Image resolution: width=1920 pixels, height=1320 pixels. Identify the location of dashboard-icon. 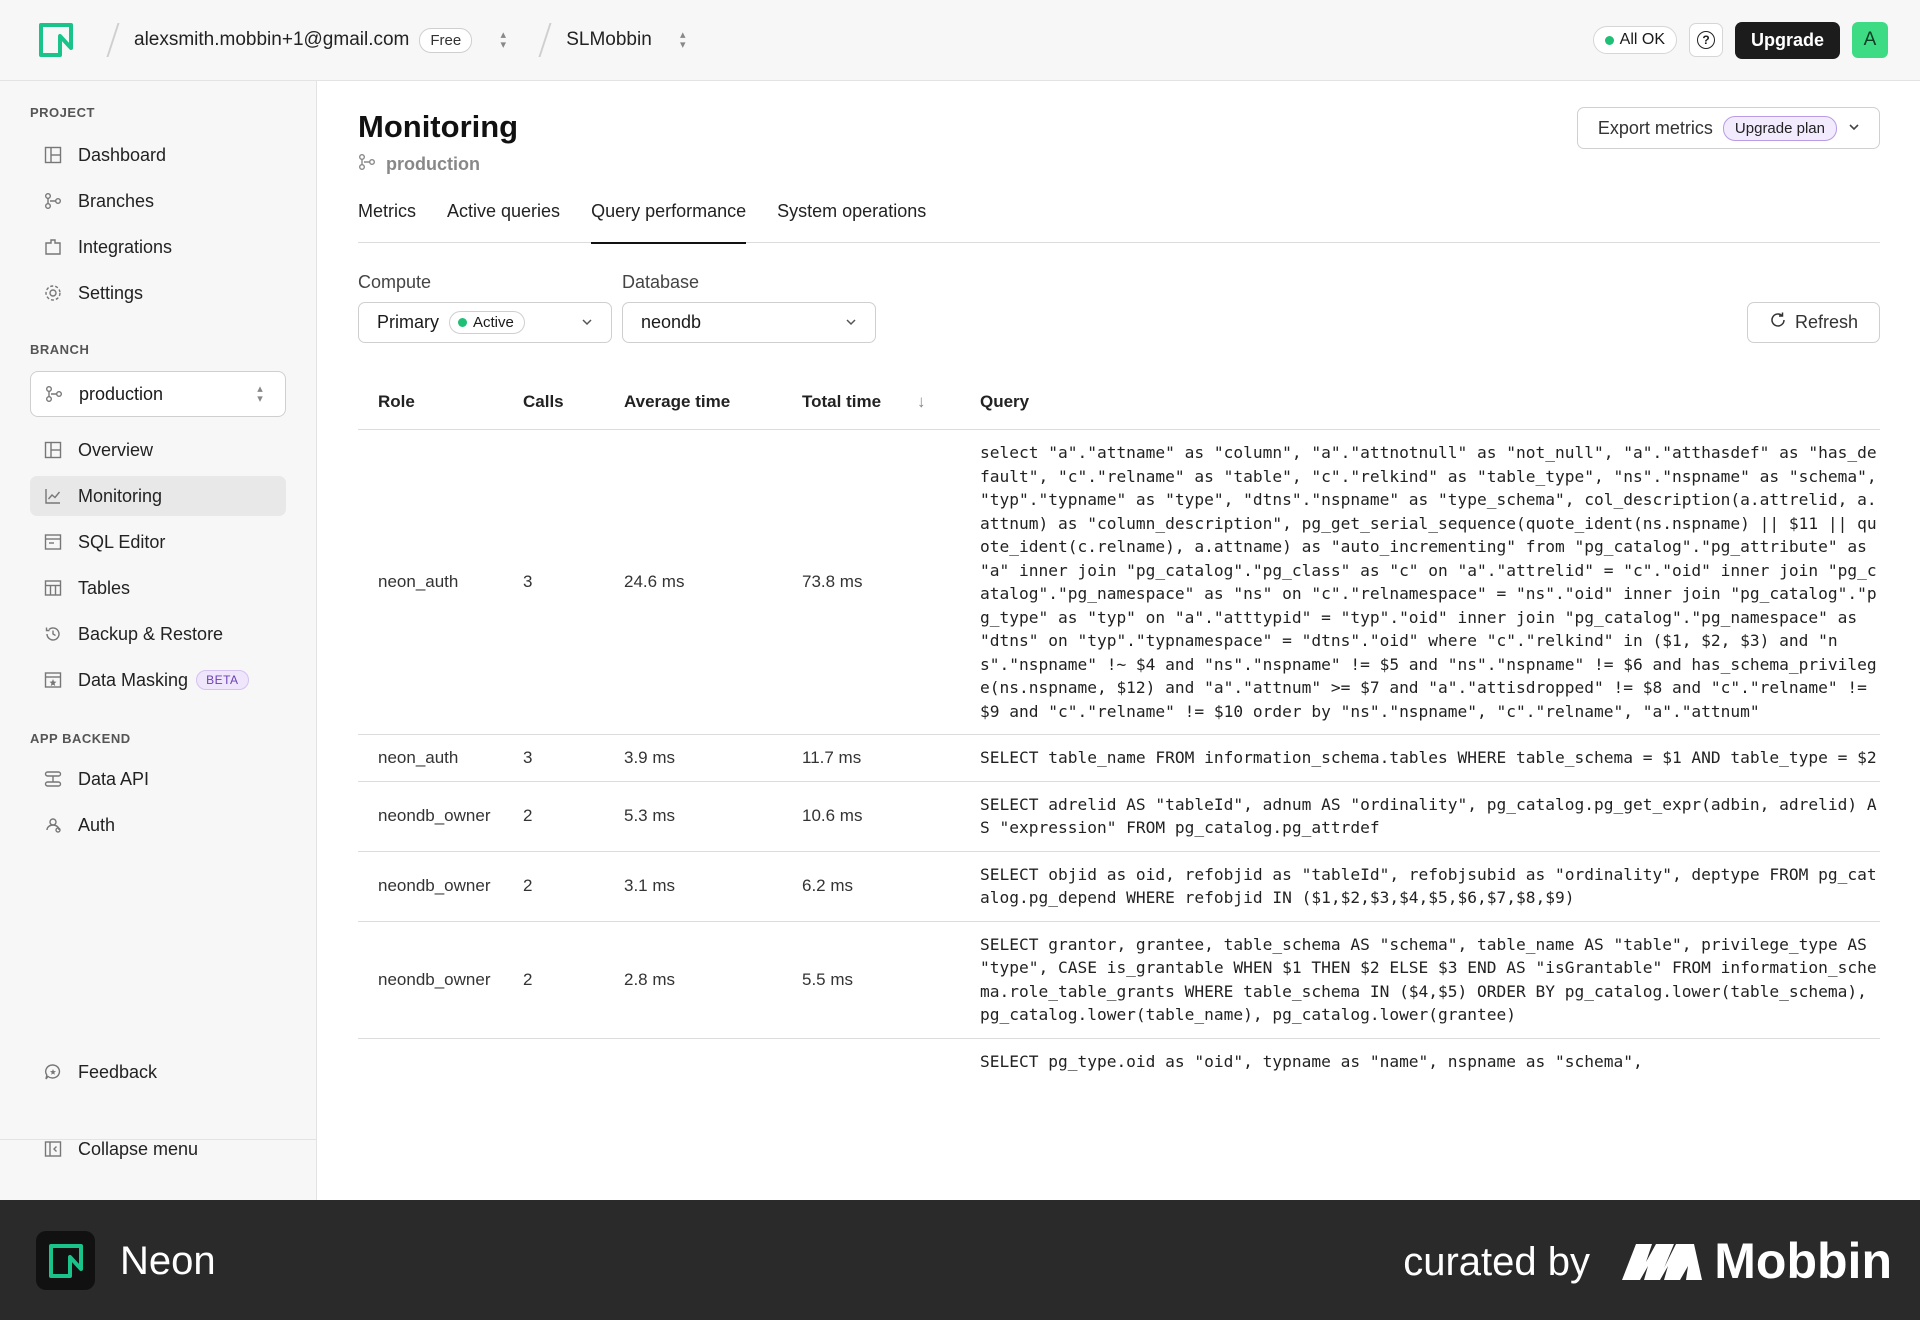
(53, 155).